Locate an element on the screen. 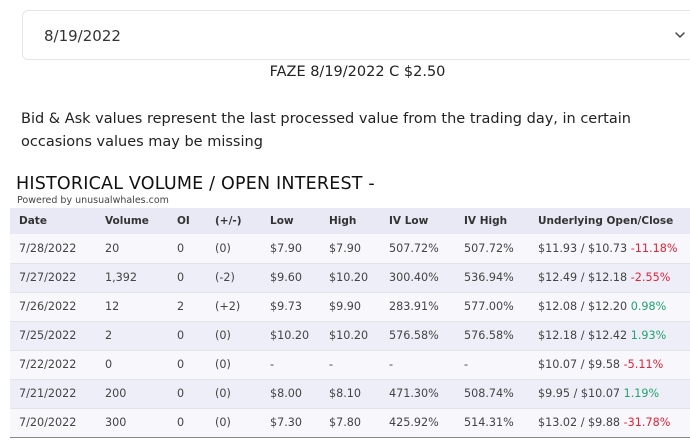  underlying-pct: 1.19% is located at coordinates (641, 393).